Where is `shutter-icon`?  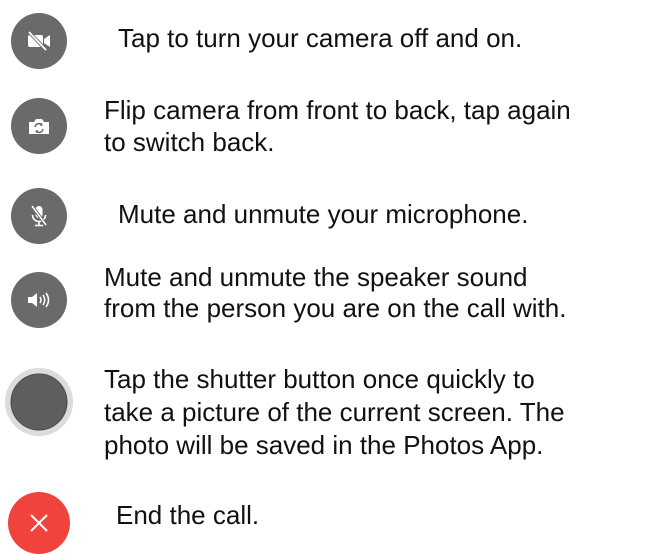 shutter-icon is located at coordinates (39, 402).